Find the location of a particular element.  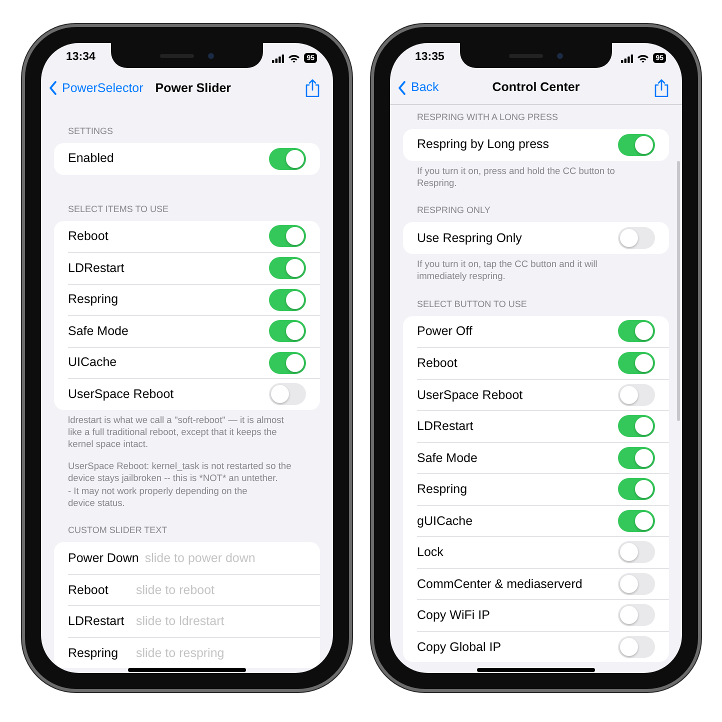

row-label: Power Off is located at coordinates (444, 331).